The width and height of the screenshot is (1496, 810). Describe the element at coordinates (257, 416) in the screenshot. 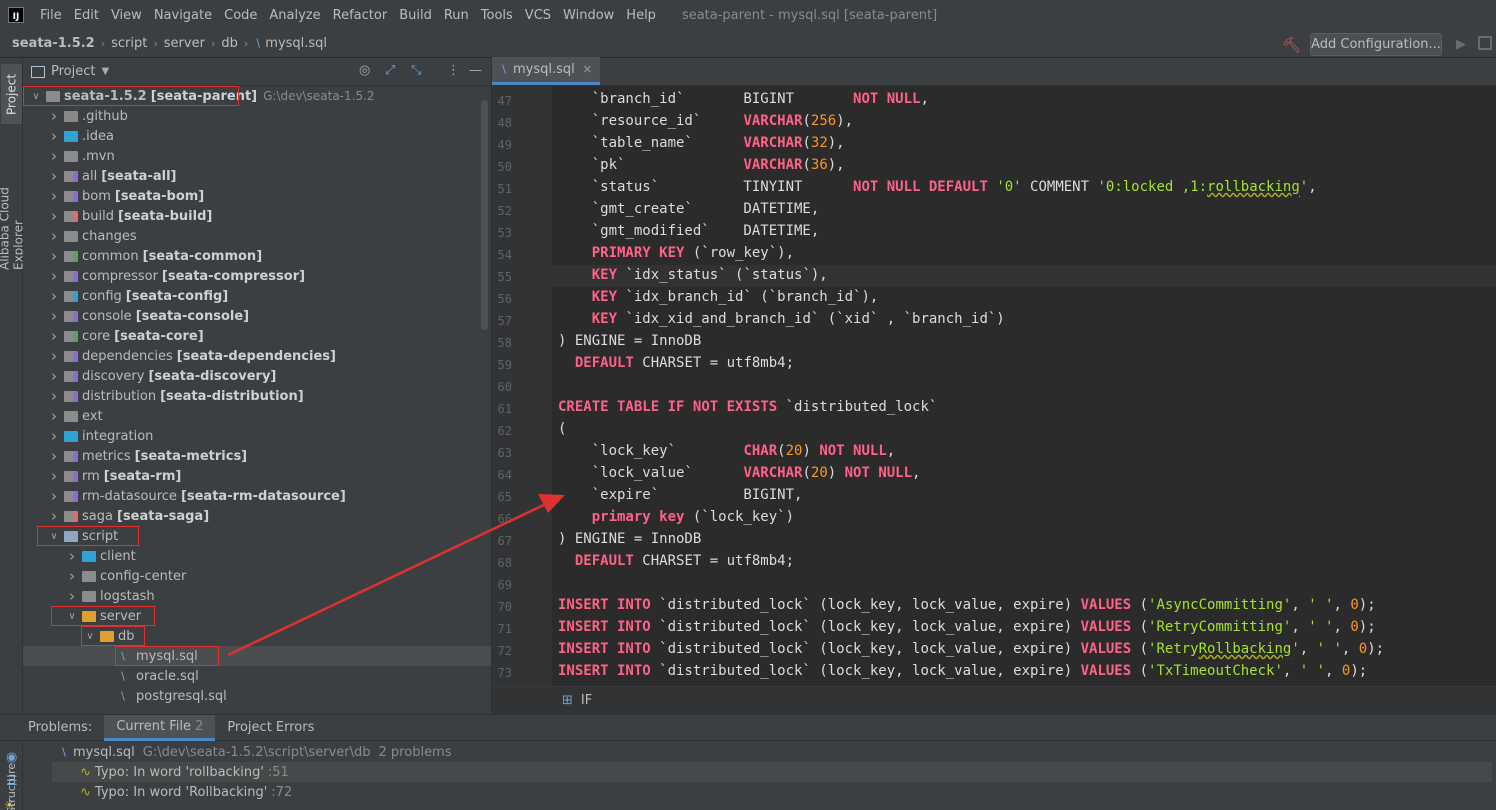

I see `tree-item-ext: › ext` at that location.